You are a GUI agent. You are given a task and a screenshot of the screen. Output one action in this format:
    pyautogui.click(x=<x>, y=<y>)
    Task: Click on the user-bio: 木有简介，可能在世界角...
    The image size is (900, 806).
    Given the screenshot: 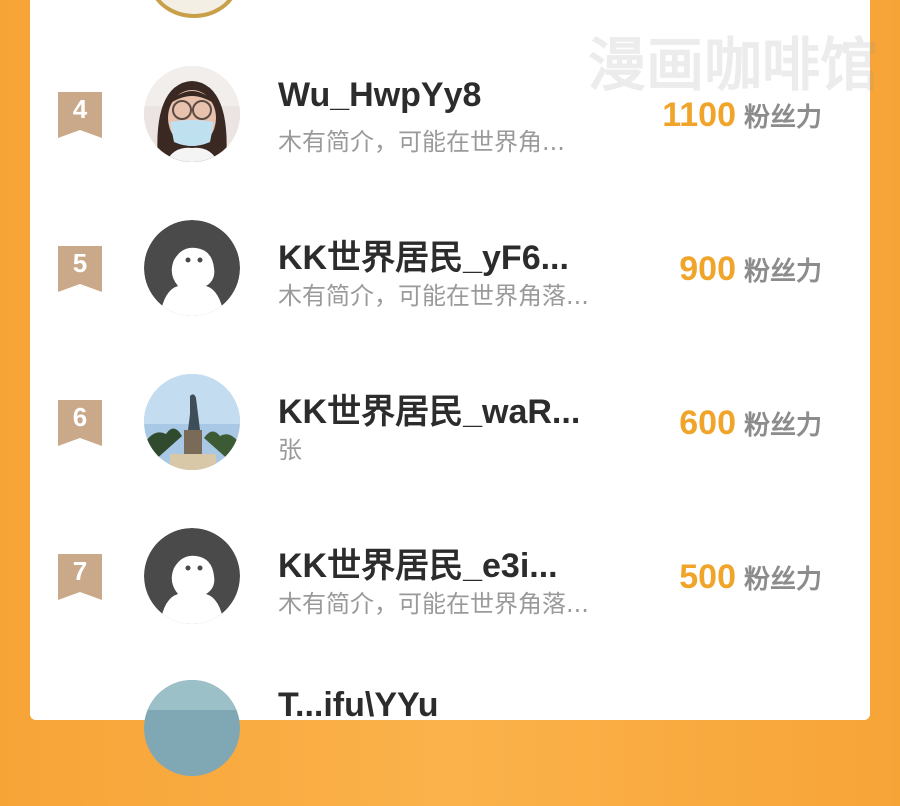 What is the action you would take?
    pyautogui.click(x=421, y=142)
    